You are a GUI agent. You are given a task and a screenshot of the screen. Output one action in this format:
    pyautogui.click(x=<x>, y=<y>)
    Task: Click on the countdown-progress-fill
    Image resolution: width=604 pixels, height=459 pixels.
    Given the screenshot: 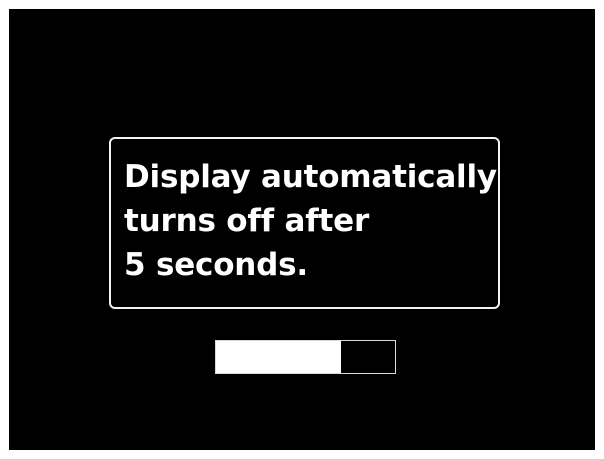 What is the action you would take?
    pyautogui.click(x=279, y=357)
    